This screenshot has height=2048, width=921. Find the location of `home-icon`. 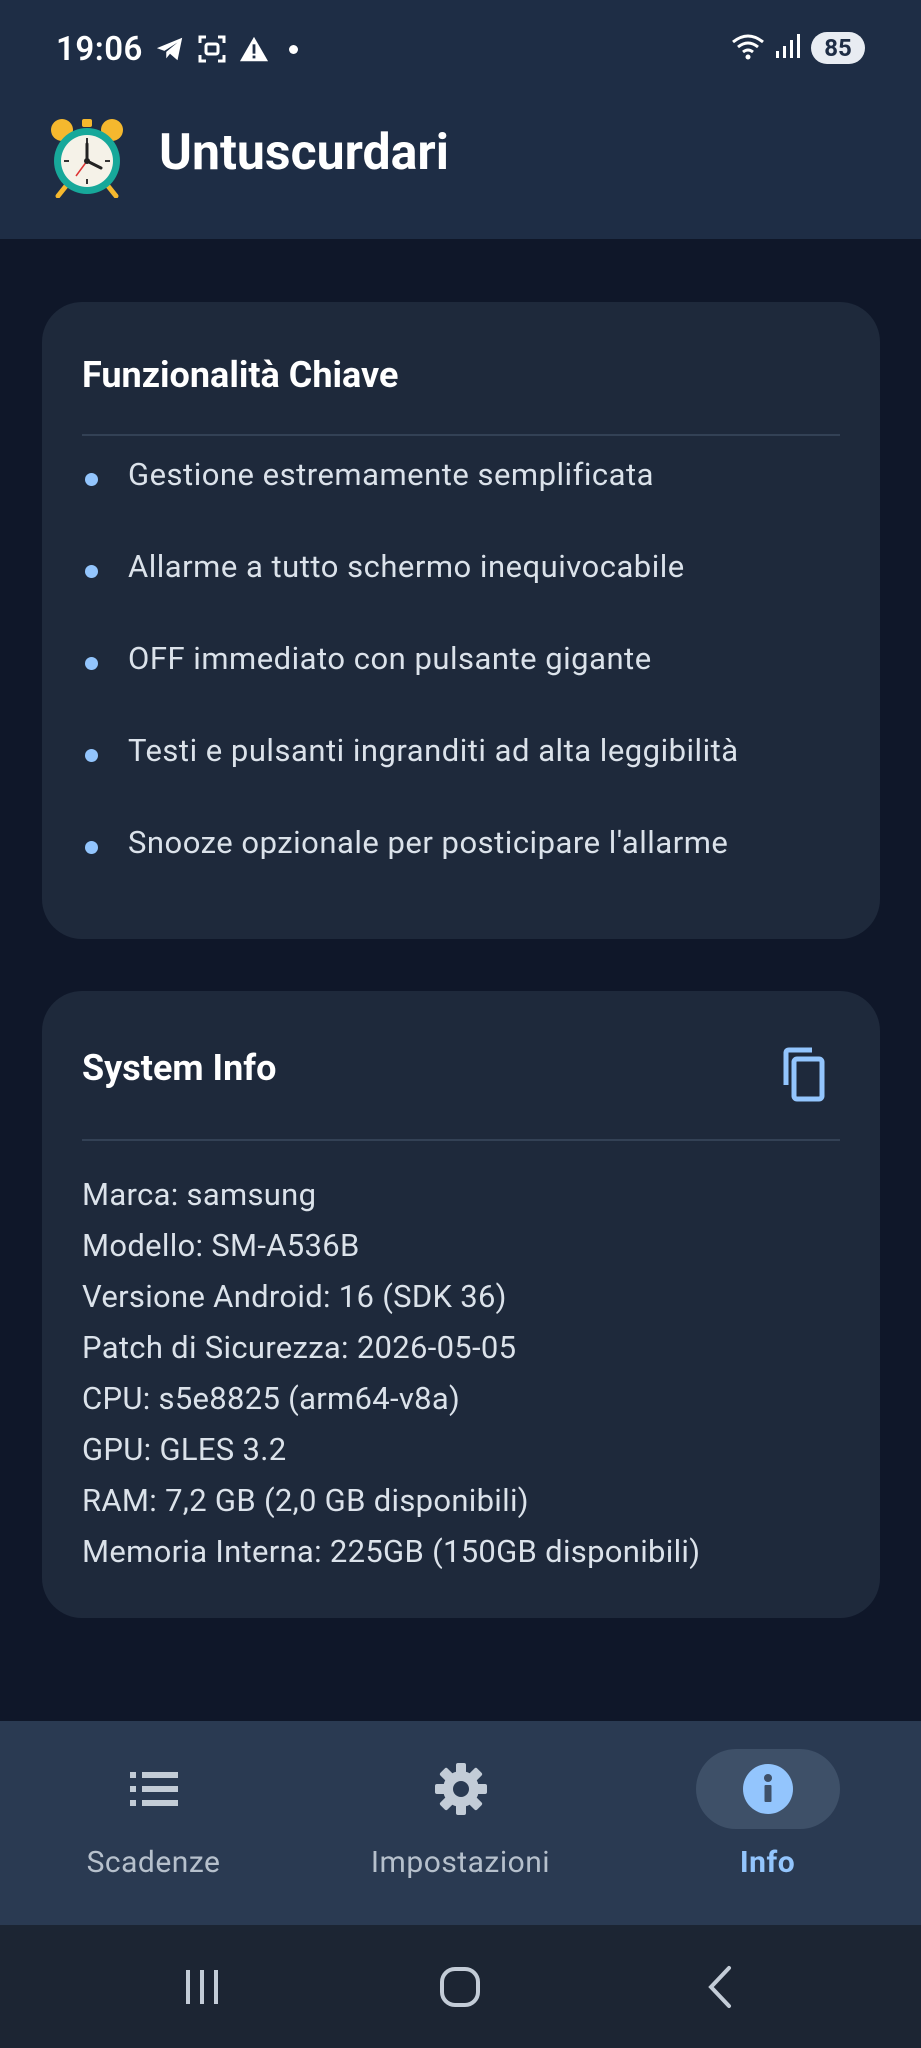

home-icon is located at coordinates (460, 1987).